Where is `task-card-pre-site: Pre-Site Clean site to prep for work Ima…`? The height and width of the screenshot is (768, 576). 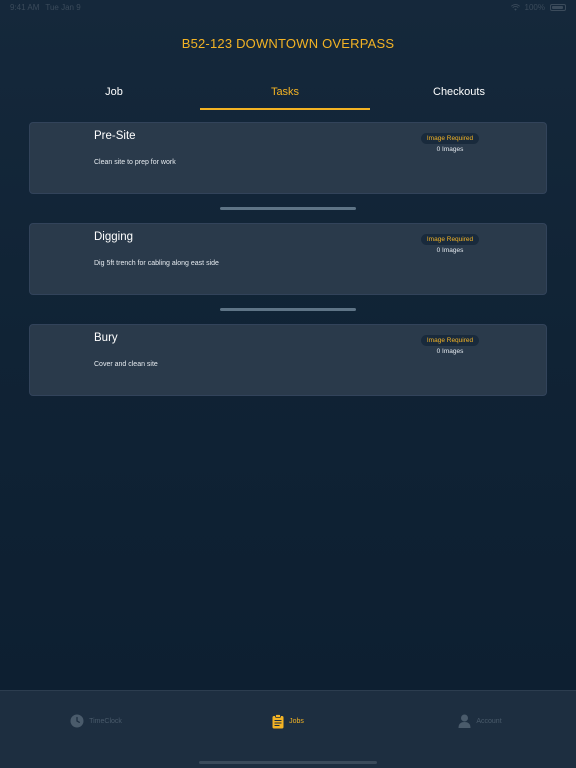 task-card-pre-site: Pre-Site Clean site to prep for work Ima… is located at coordinates (288, 158).